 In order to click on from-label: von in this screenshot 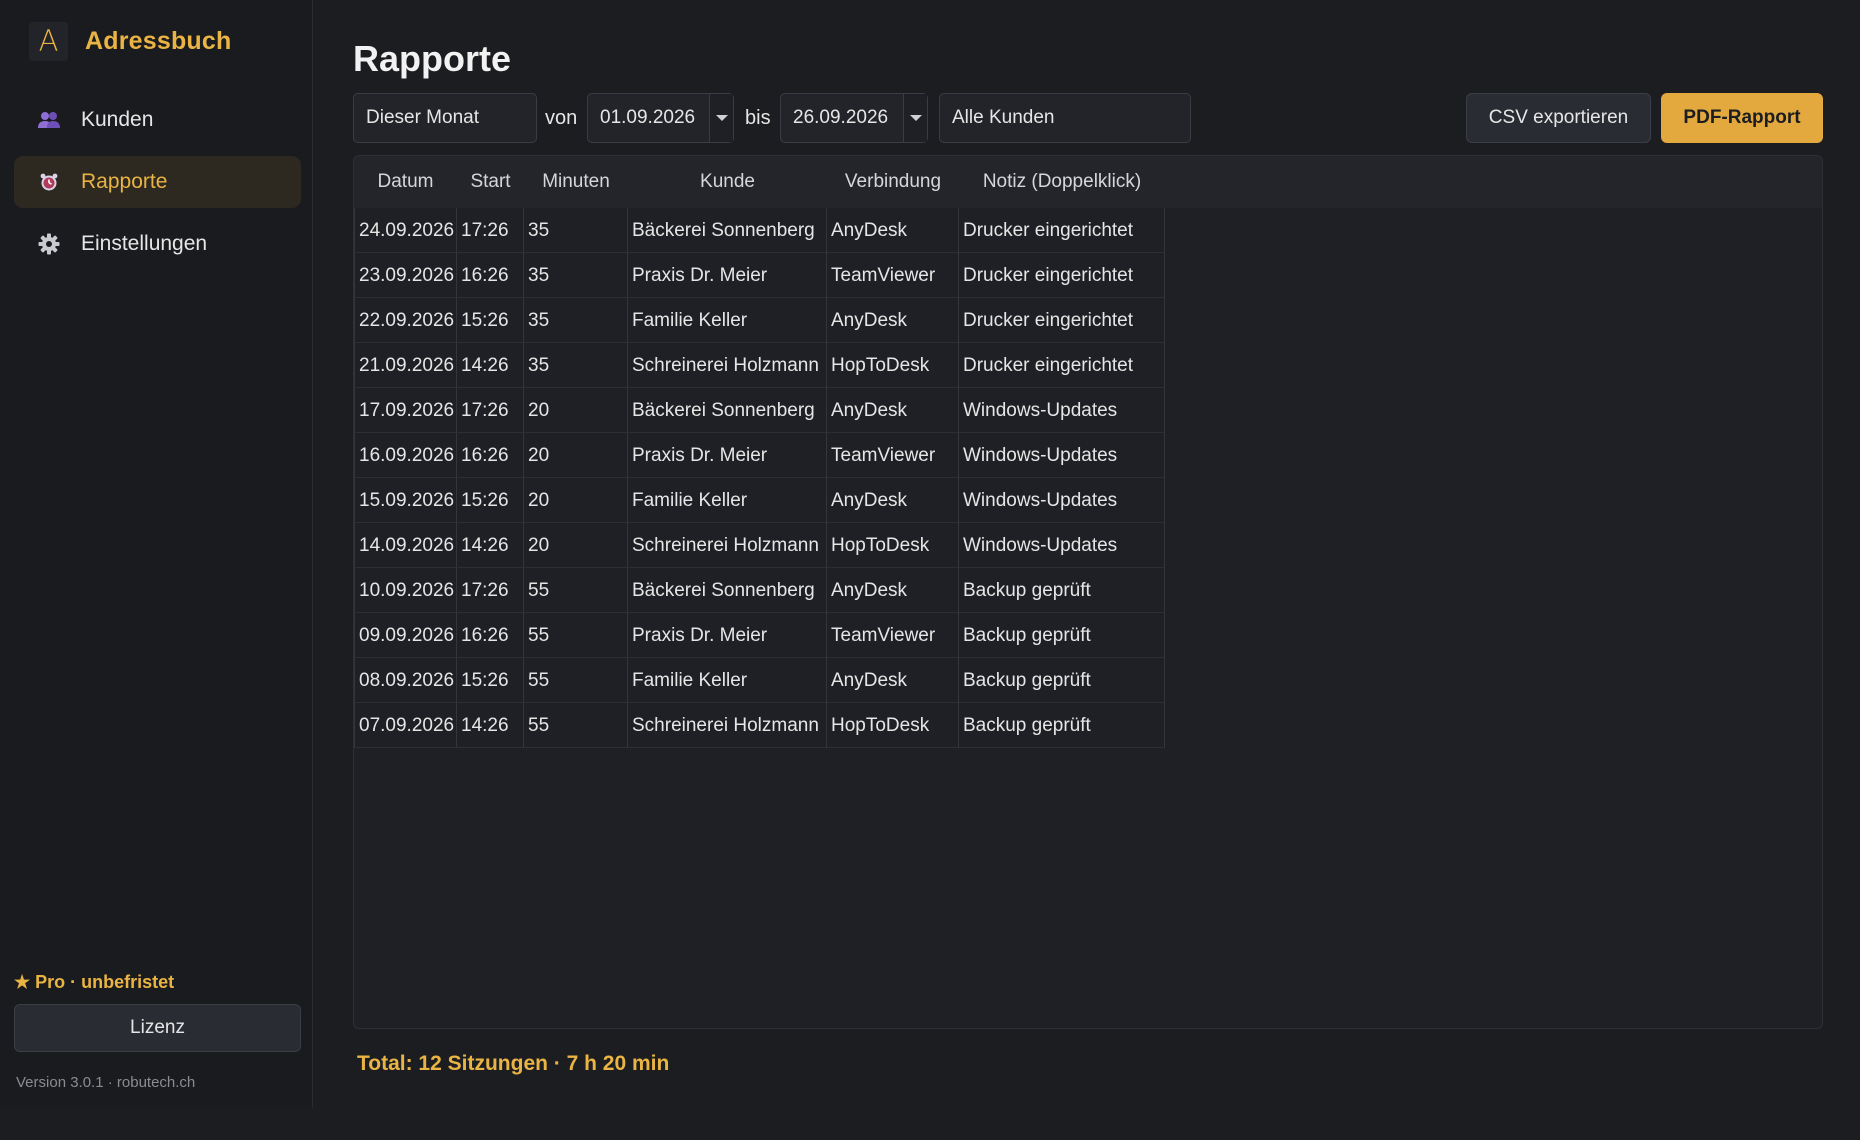, I will do `click(561, 118)`.